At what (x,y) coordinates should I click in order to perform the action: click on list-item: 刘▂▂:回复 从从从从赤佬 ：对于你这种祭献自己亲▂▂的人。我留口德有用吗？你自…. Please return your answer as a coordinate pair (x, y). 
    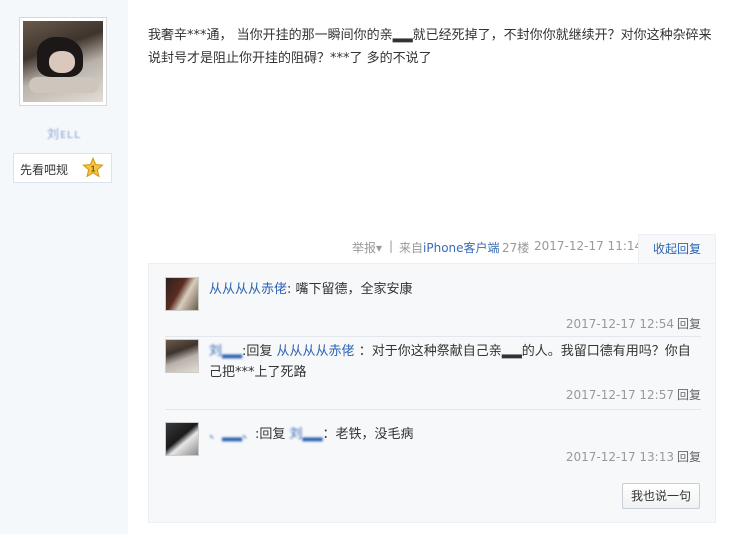
    Looking at the image, I should click on (433, 374).